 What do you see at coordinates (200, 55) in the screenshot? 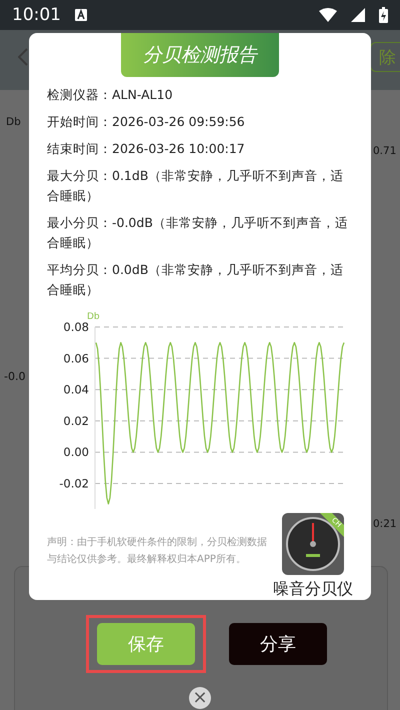
I see `dialog-title: 分贝检测报告` at bounding box center [200, 55].